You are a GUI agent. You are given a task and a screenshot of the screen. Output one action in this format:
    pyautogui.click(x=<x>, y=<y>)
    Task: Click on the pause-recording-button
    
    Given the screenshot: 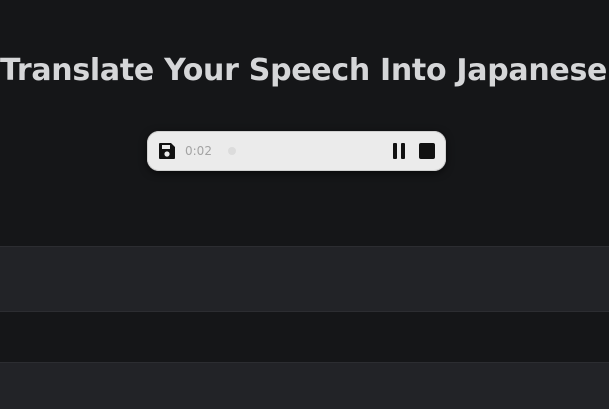 What is the action you would take?
    pyautogui.click(x=400, y=151)
    